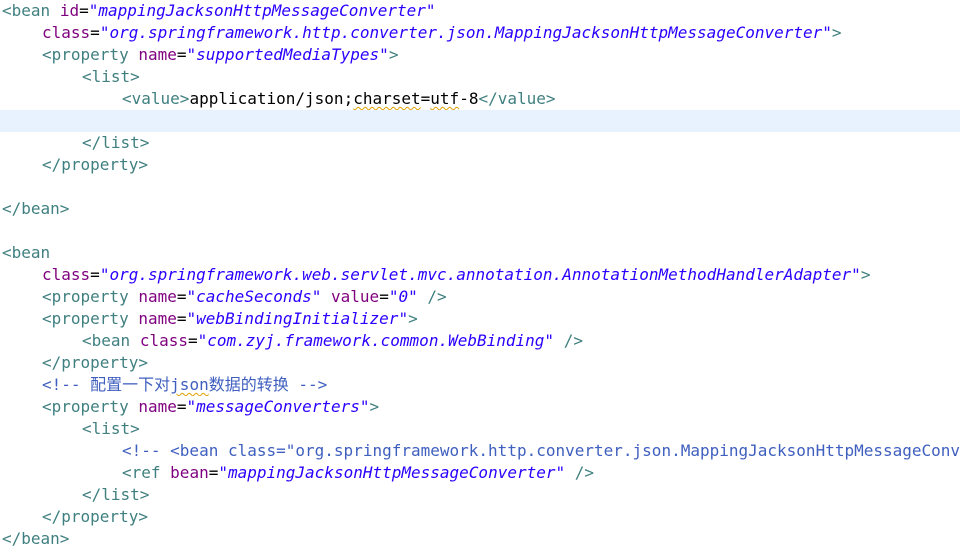 The image size is (960, 552). What do you see at coordinates (141, 472) in the screenshot?
I see `xml-tag: <ref` at bounding box center [141, 472].